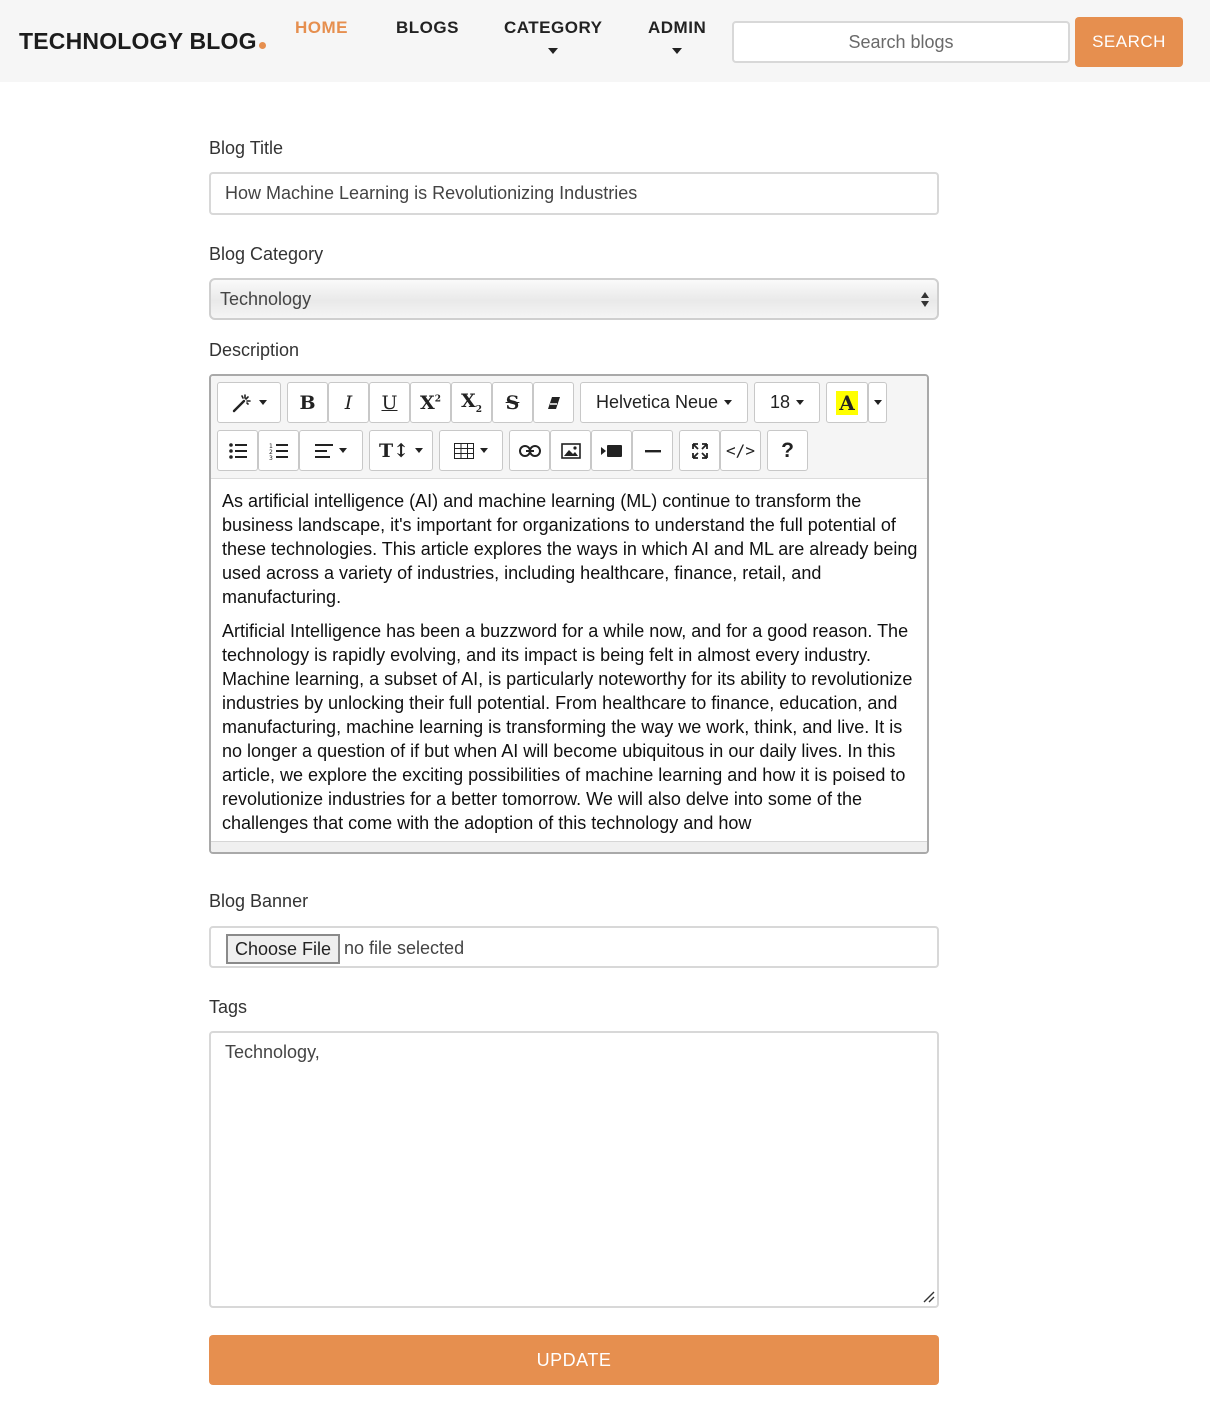  Describe the element at coordinates (574, 947) in the screenshot. I see `blog-banner-file-input: Choose File no file selected` at that location.